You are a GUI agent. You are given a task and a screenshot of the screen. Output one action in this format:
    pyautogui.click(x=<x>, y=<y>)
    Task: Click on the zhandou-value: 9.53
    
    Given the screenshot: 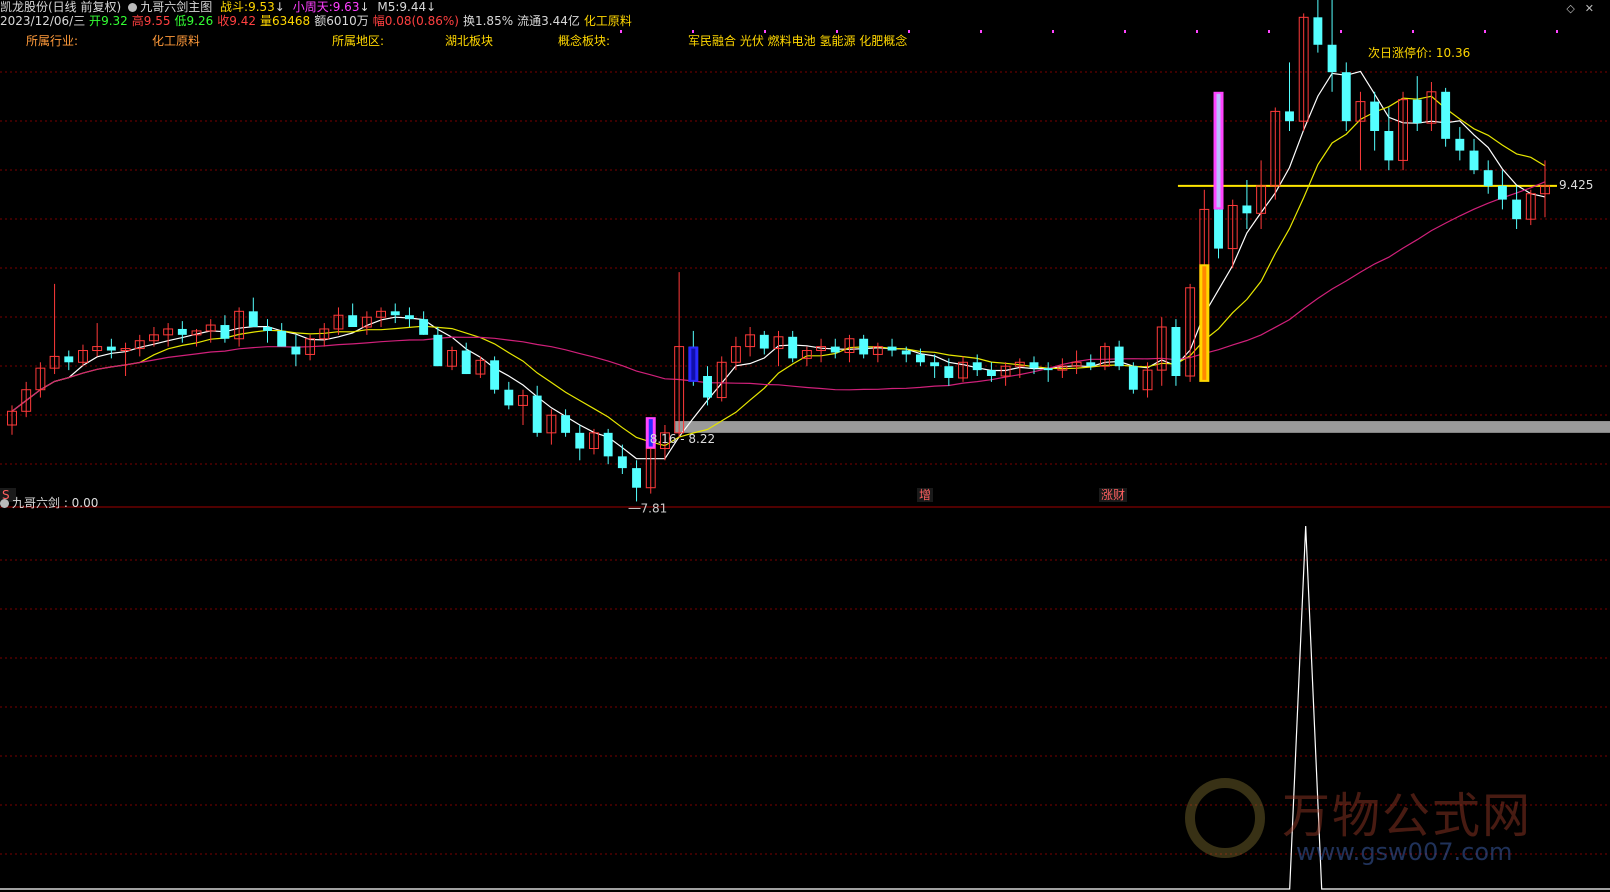 What is the action you would take?
    pyautogui.click(x=261, y=7)
    